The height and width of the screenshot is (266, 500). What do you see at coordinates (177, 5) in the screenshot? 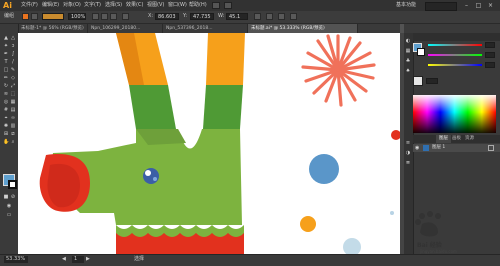
I see `menu-window: 窗口(W)` at bounding box center [177, 5].